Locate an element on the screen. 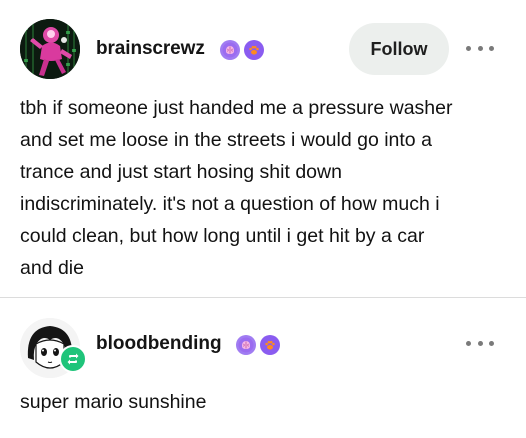 The image size is (526, 438). pink-character-avatar-icon is located at coordinates (50, 49).